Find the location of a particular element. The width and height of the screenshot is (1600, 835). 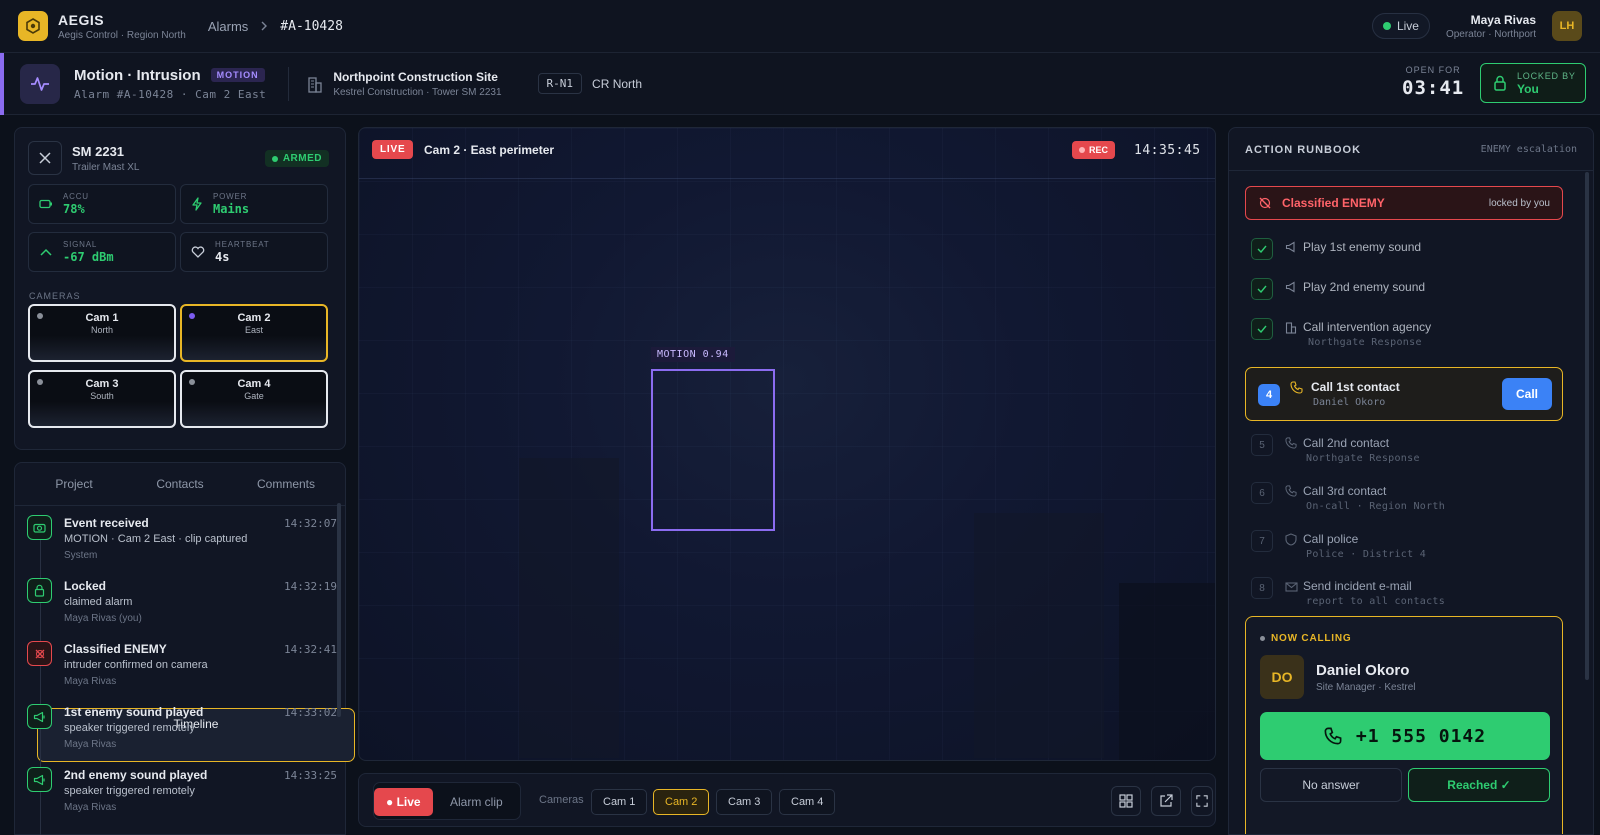

live-status-pill: Live is located at coordinates (1400, 26).